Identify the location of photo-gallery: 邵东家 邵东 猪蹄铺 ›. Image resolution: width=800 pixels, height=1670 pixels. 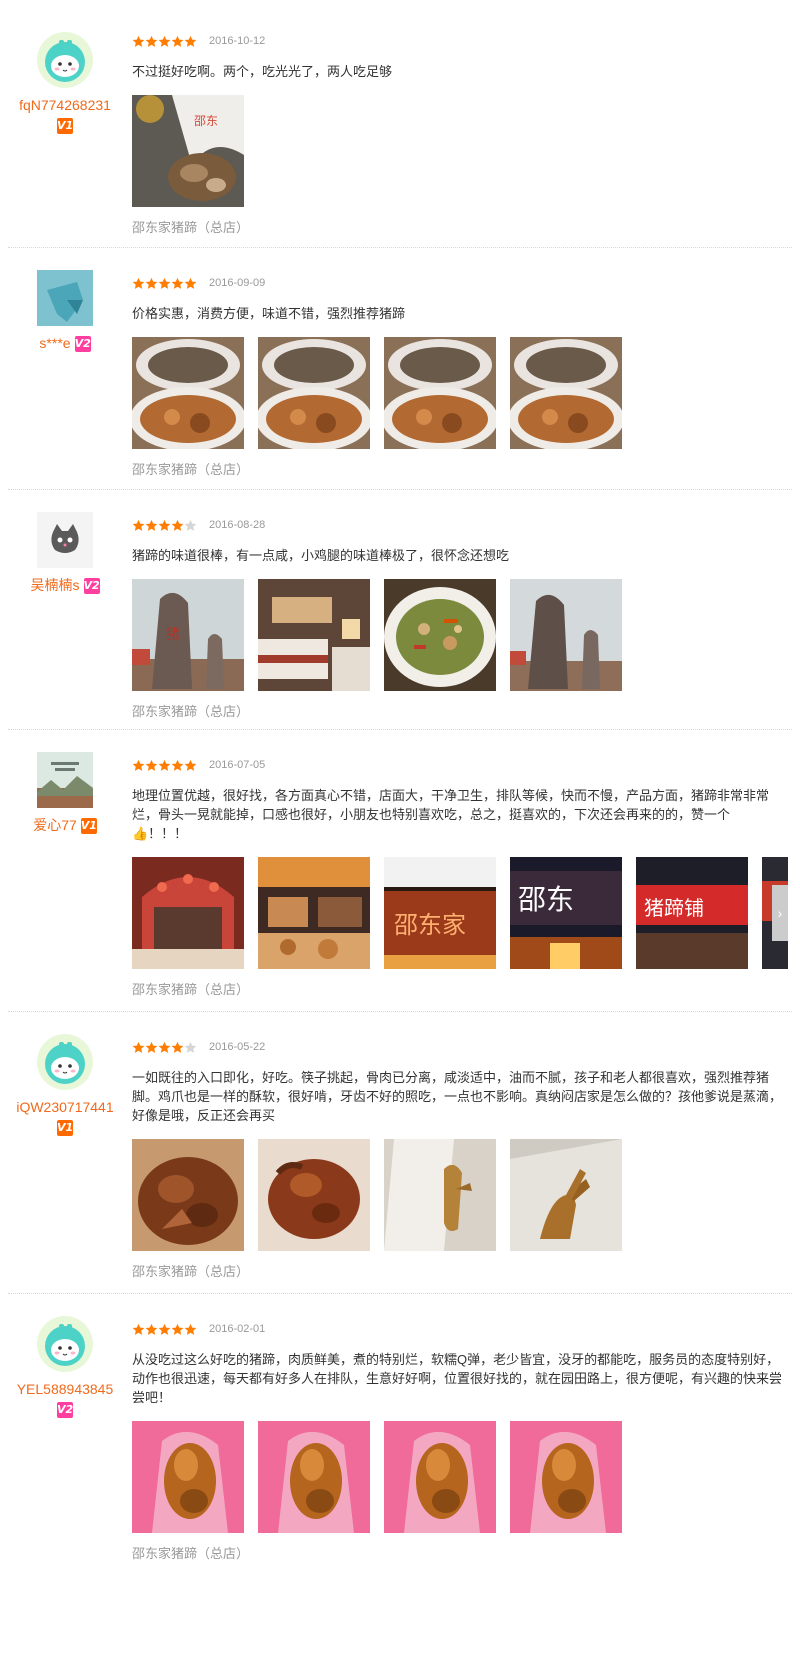
(460, 913).